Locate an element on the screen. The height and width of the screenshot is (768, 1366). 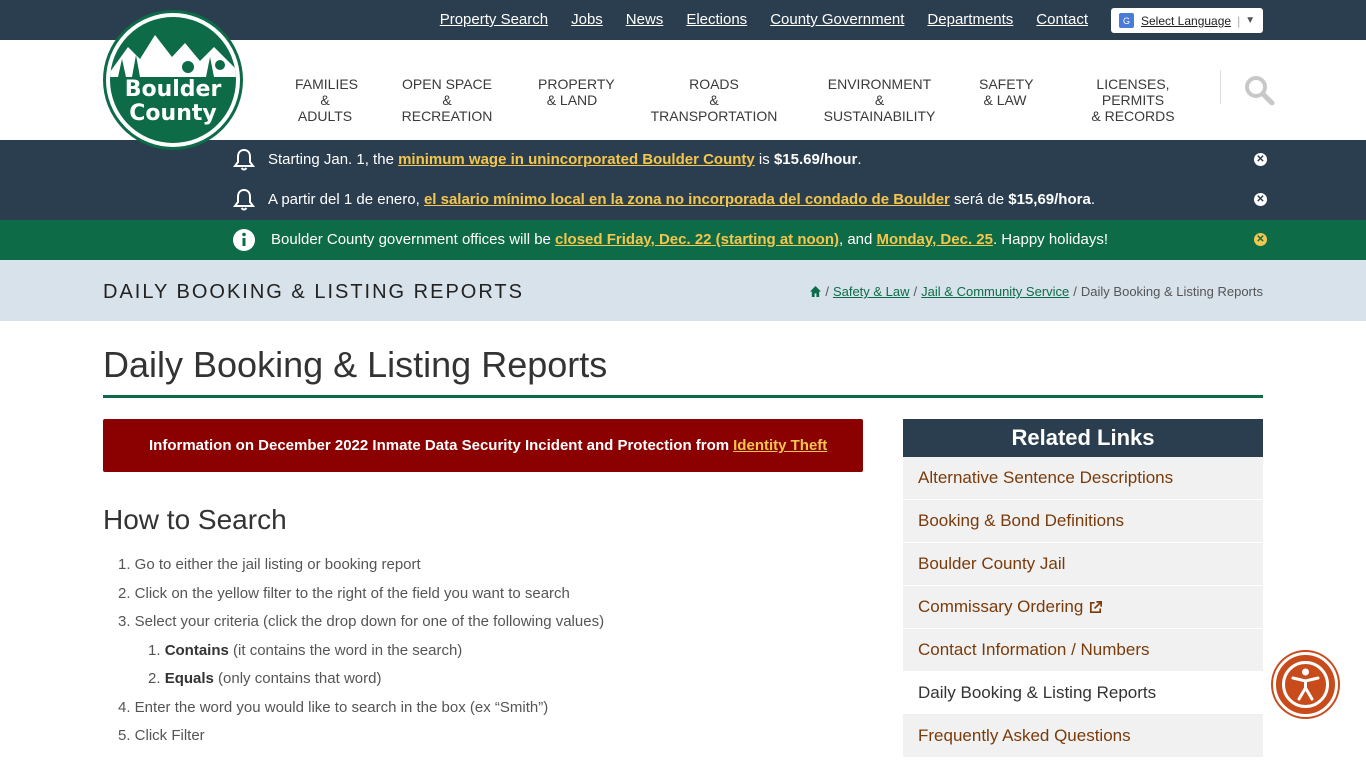
alert-text-pre: Starting Jan. 1, the is located at coordinates (333, 159).